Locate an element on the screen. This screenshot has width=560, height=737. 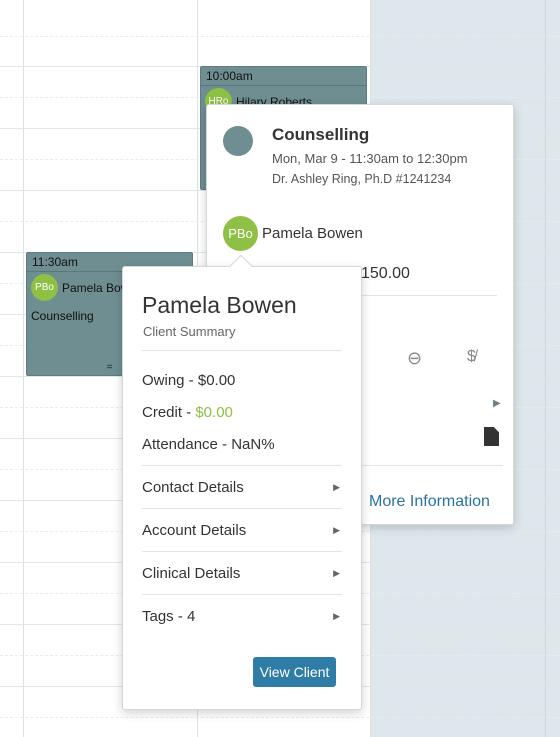
cancel-icon: ⊖ is located at coordinates (414, 358).